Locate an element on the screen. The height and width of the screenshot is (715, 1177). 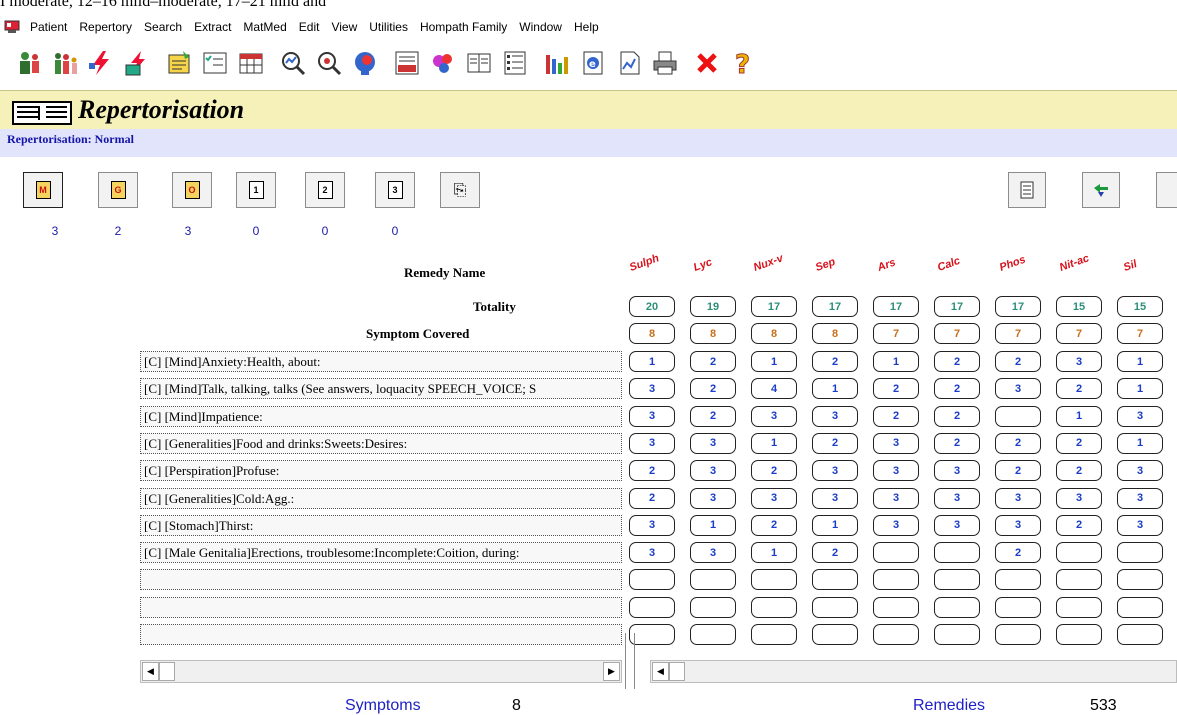
menu-help: Help is located at coordinates (586, 27).